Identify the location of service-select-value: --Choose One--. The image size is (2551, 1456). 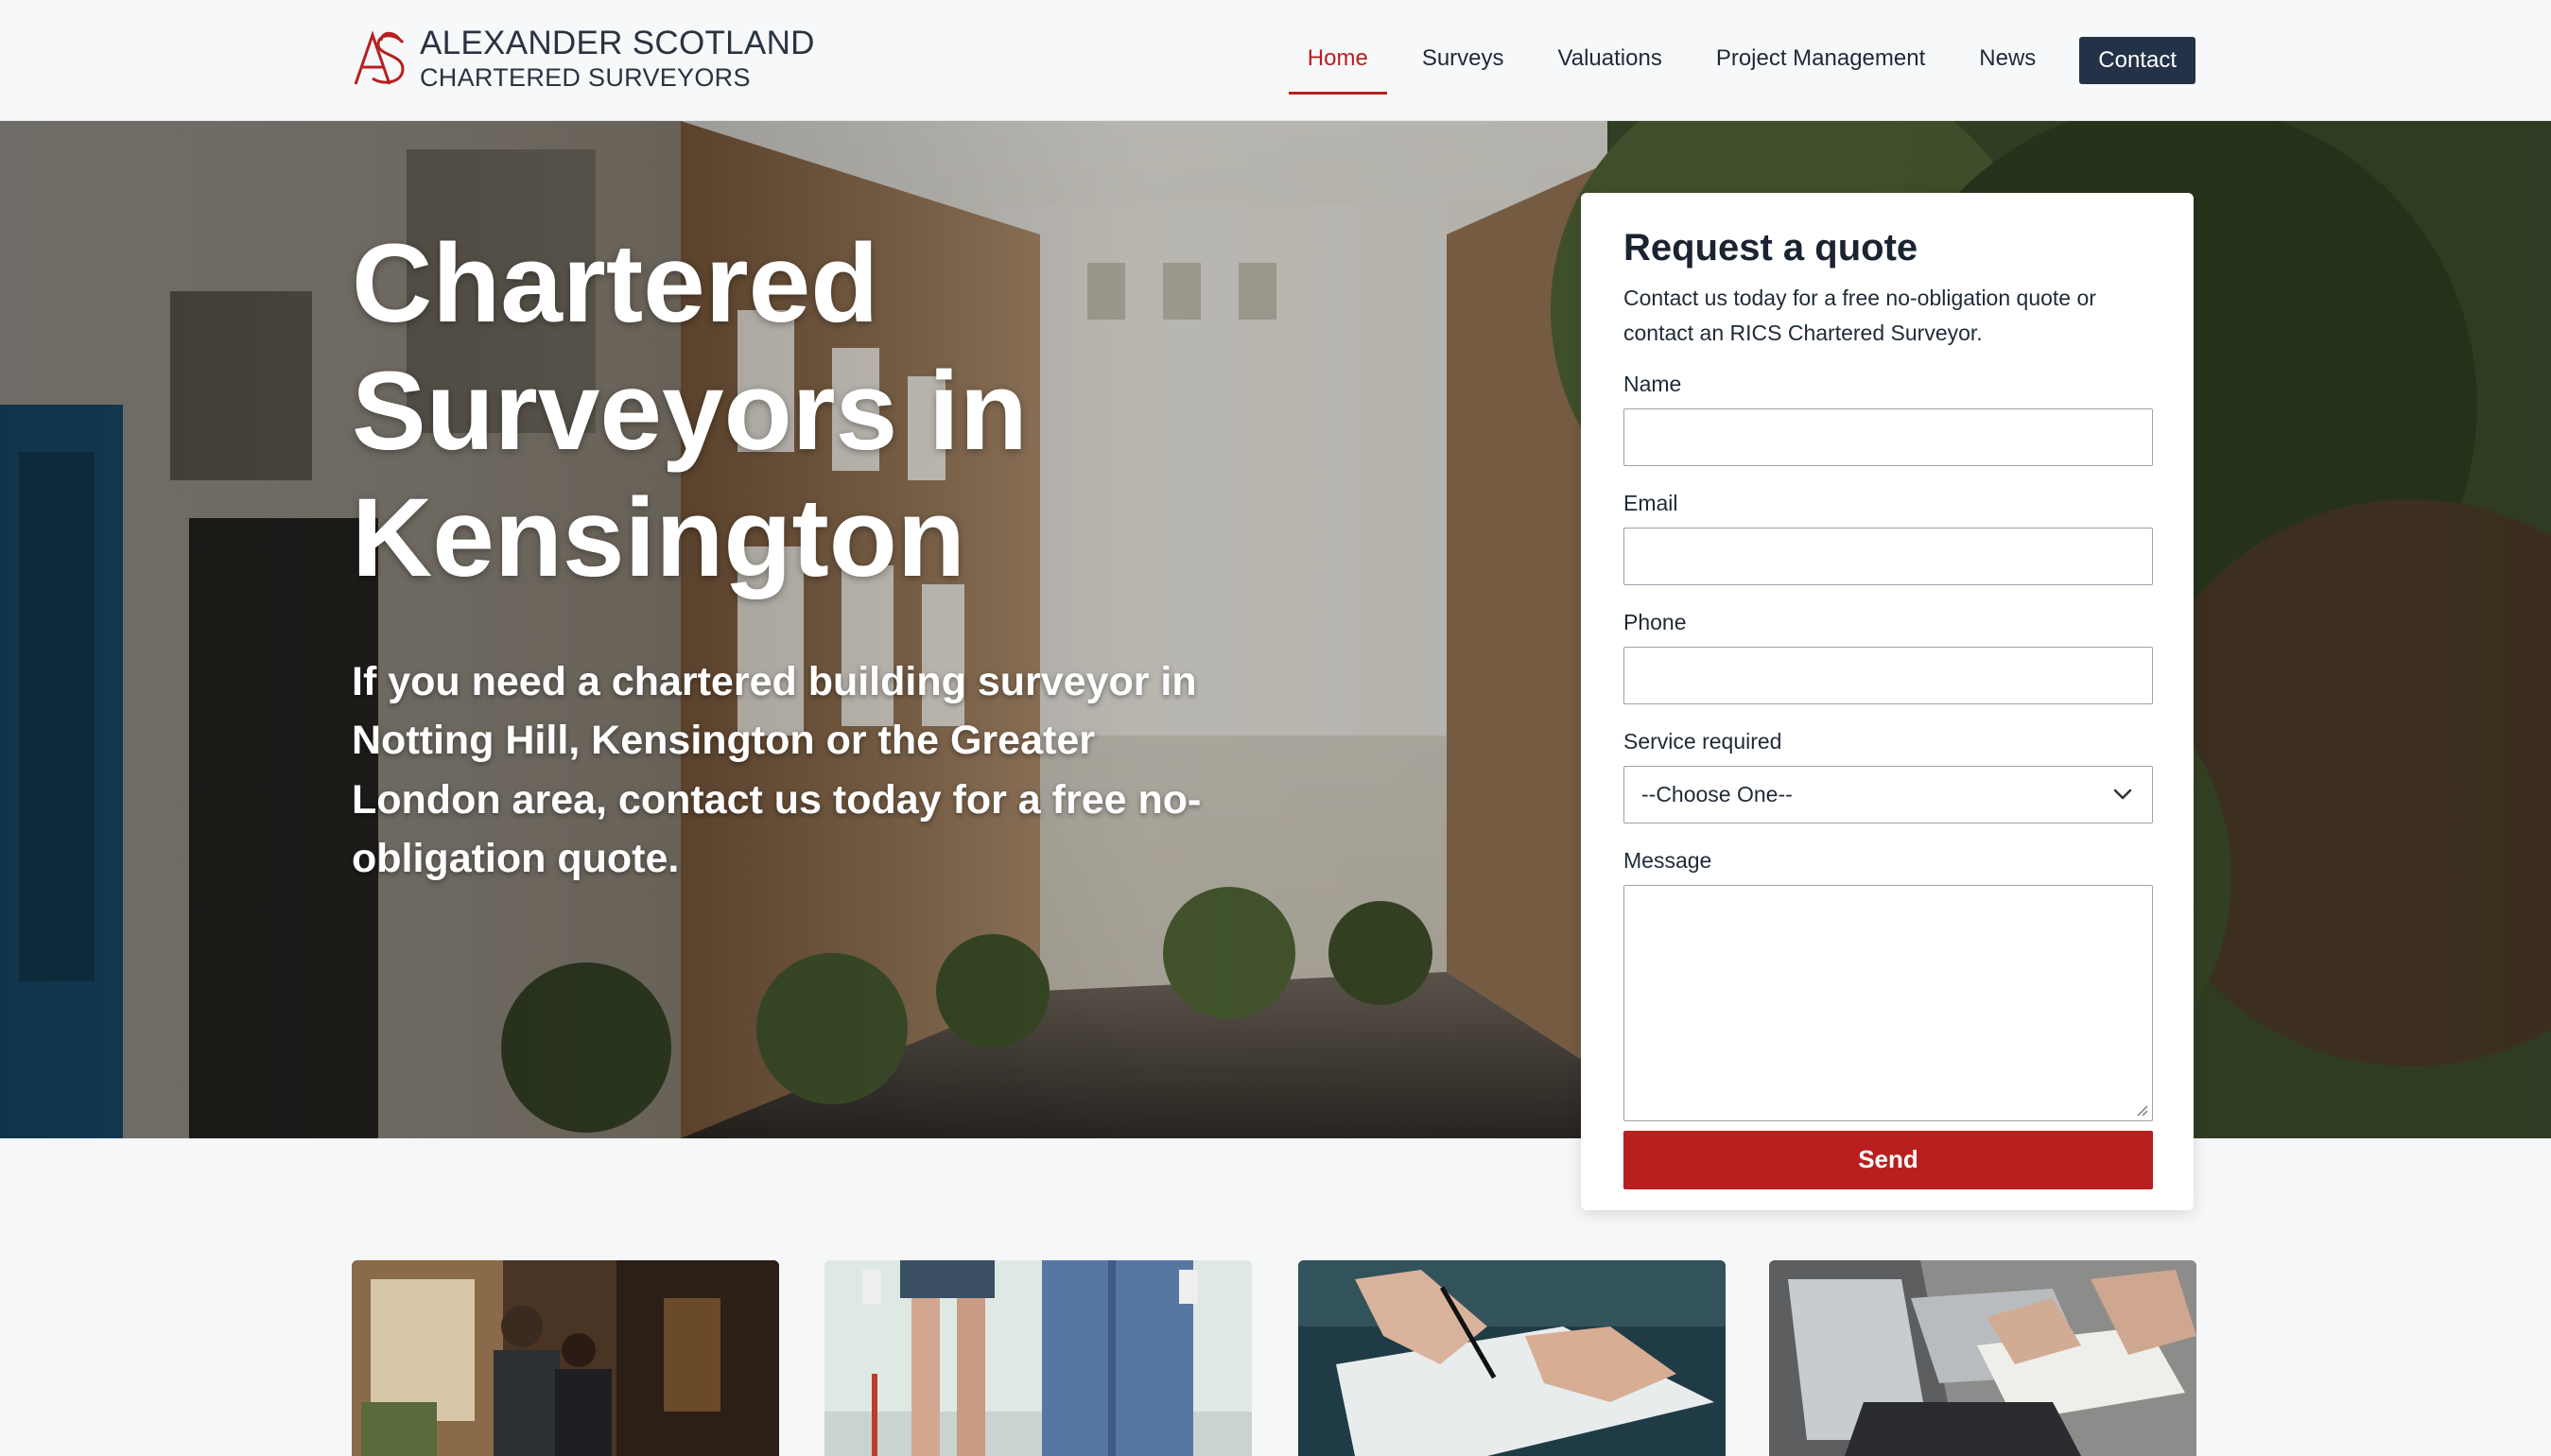
(1717, 793).